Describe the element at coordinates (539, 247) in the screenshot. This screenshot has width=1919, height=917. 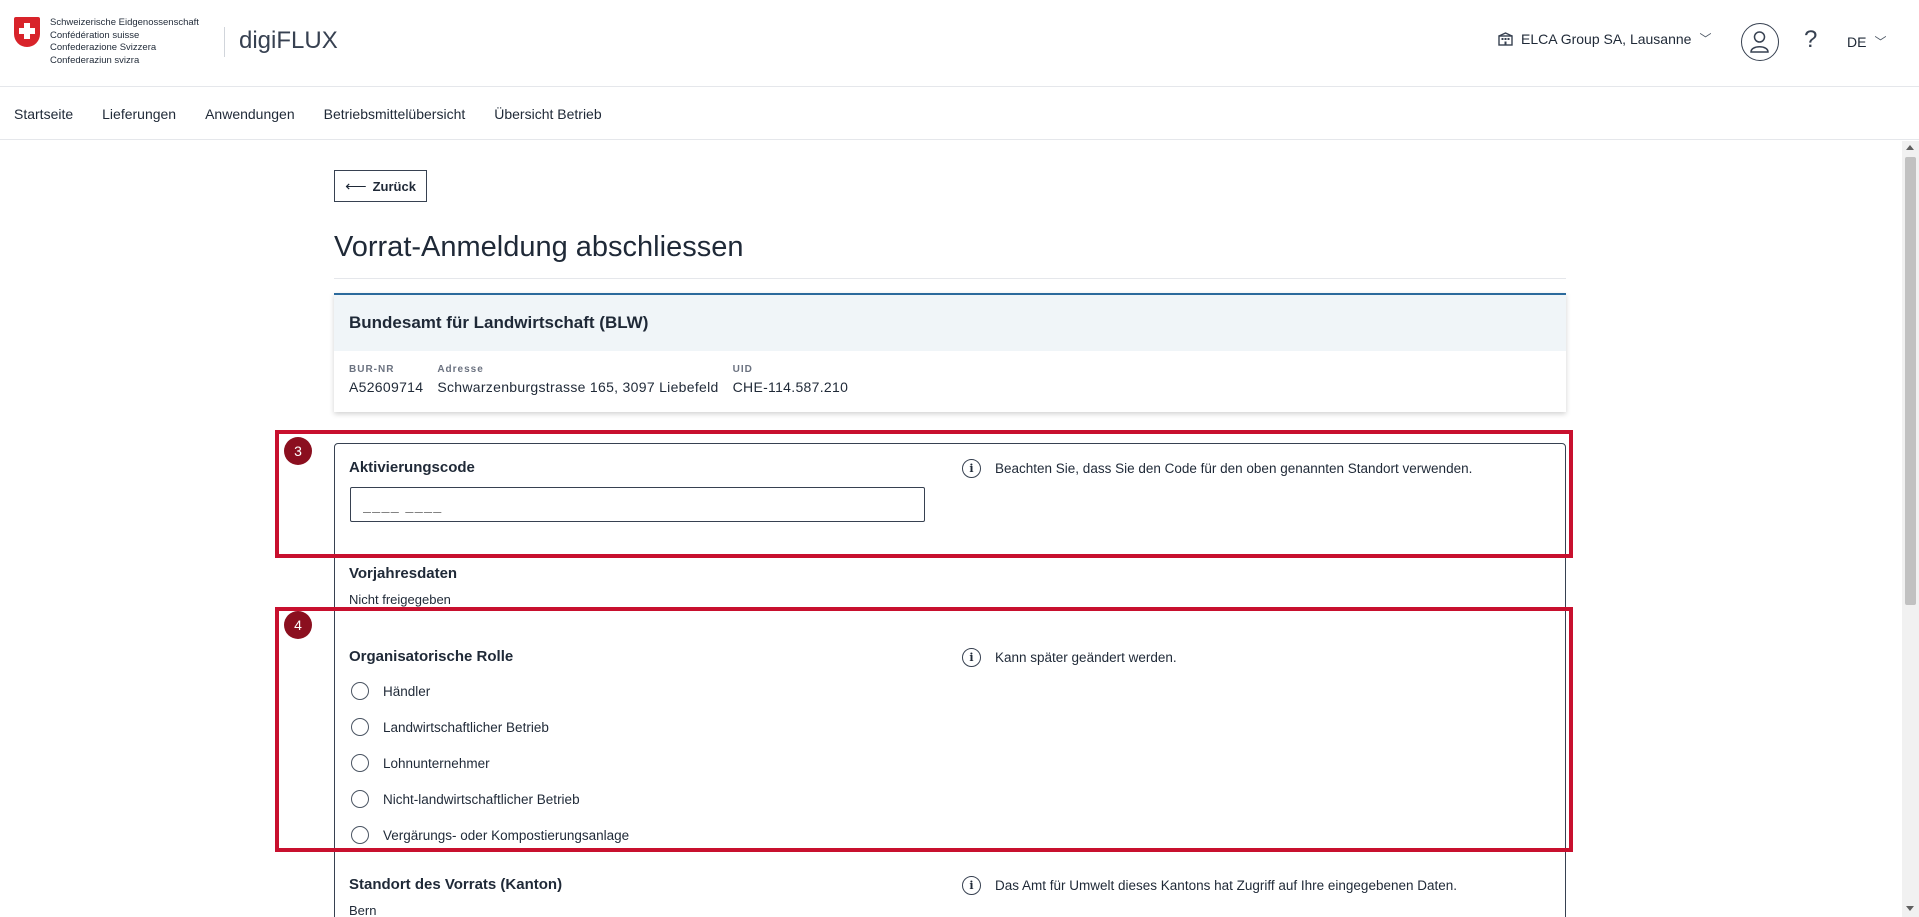
I see `page-title: Vorrat-Anmeldung abschliessen` at that location.